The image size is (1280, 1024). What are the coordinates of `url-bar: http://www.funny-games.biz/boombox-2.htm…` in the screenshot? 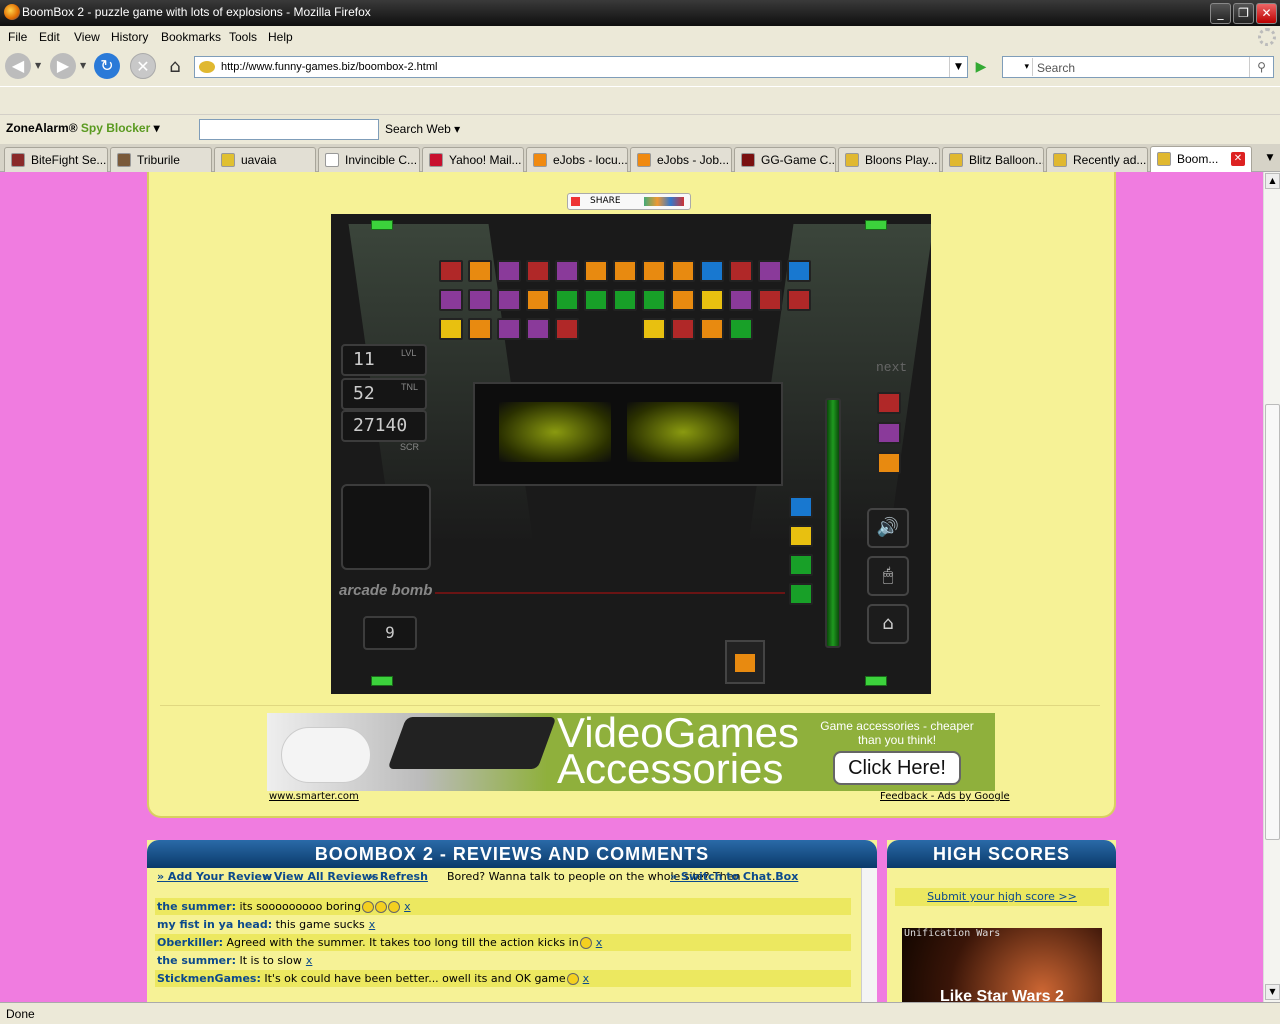 It's located at (581, 67).